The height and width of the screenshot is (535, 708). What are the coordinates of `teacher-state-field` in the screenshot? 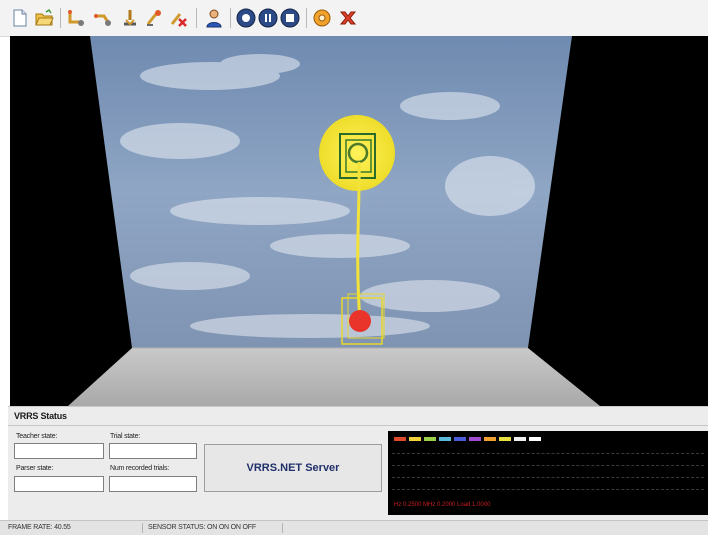 It's located at (59, 451).